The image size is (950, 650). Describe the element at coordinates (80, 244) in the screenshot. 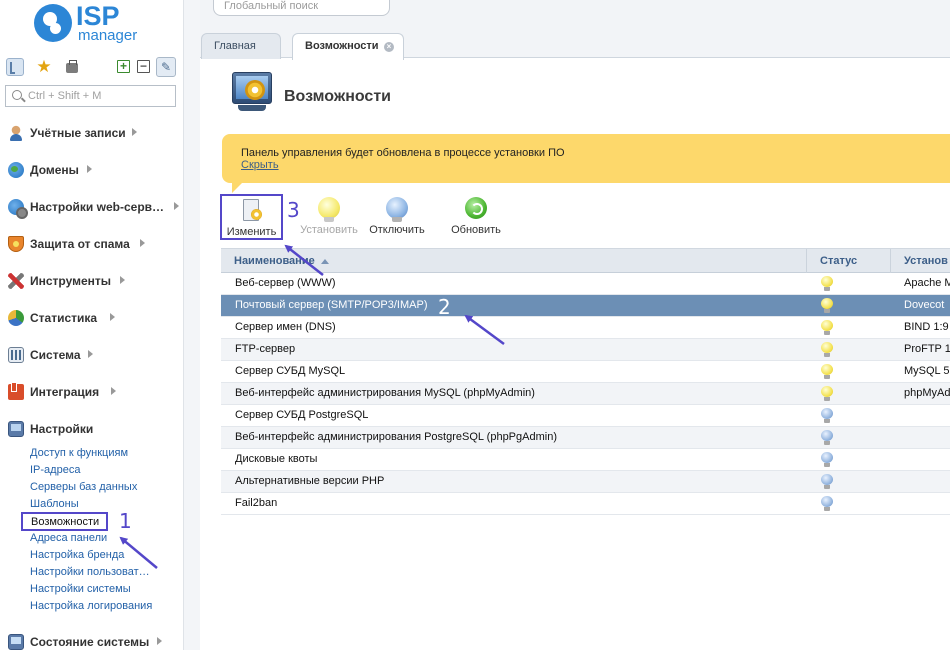

I see `sidebar-item-label: Защита от спама` at that location.